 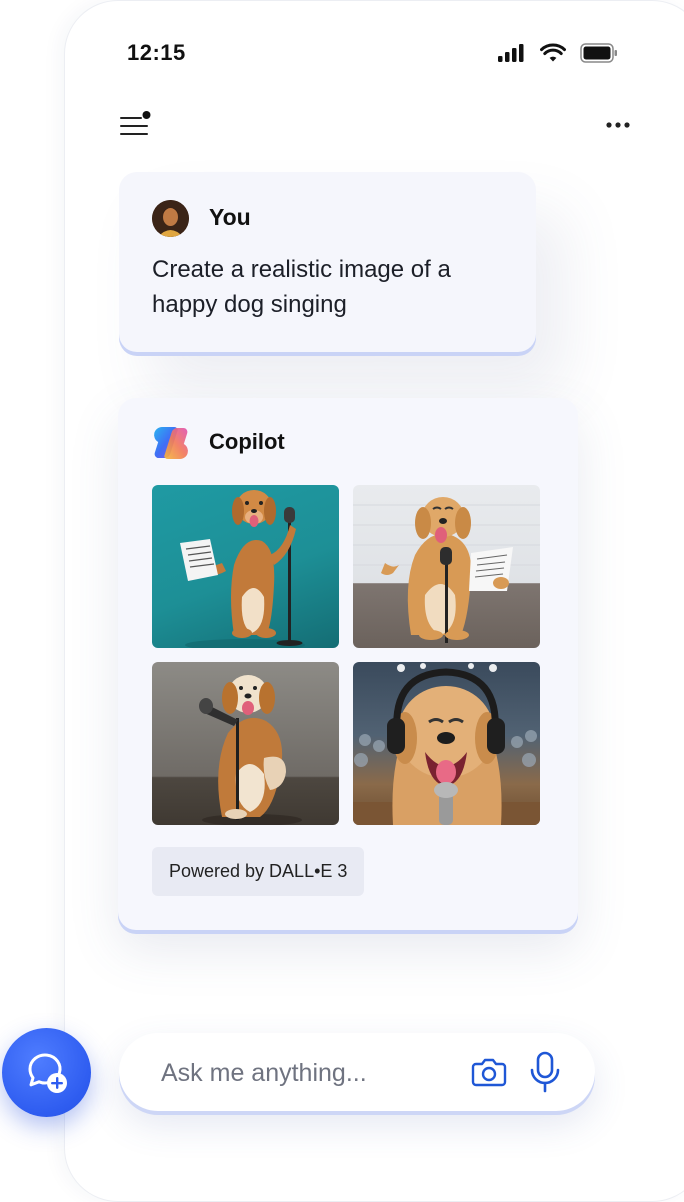 I want to click on menu-button, so click(x=136, y=125).